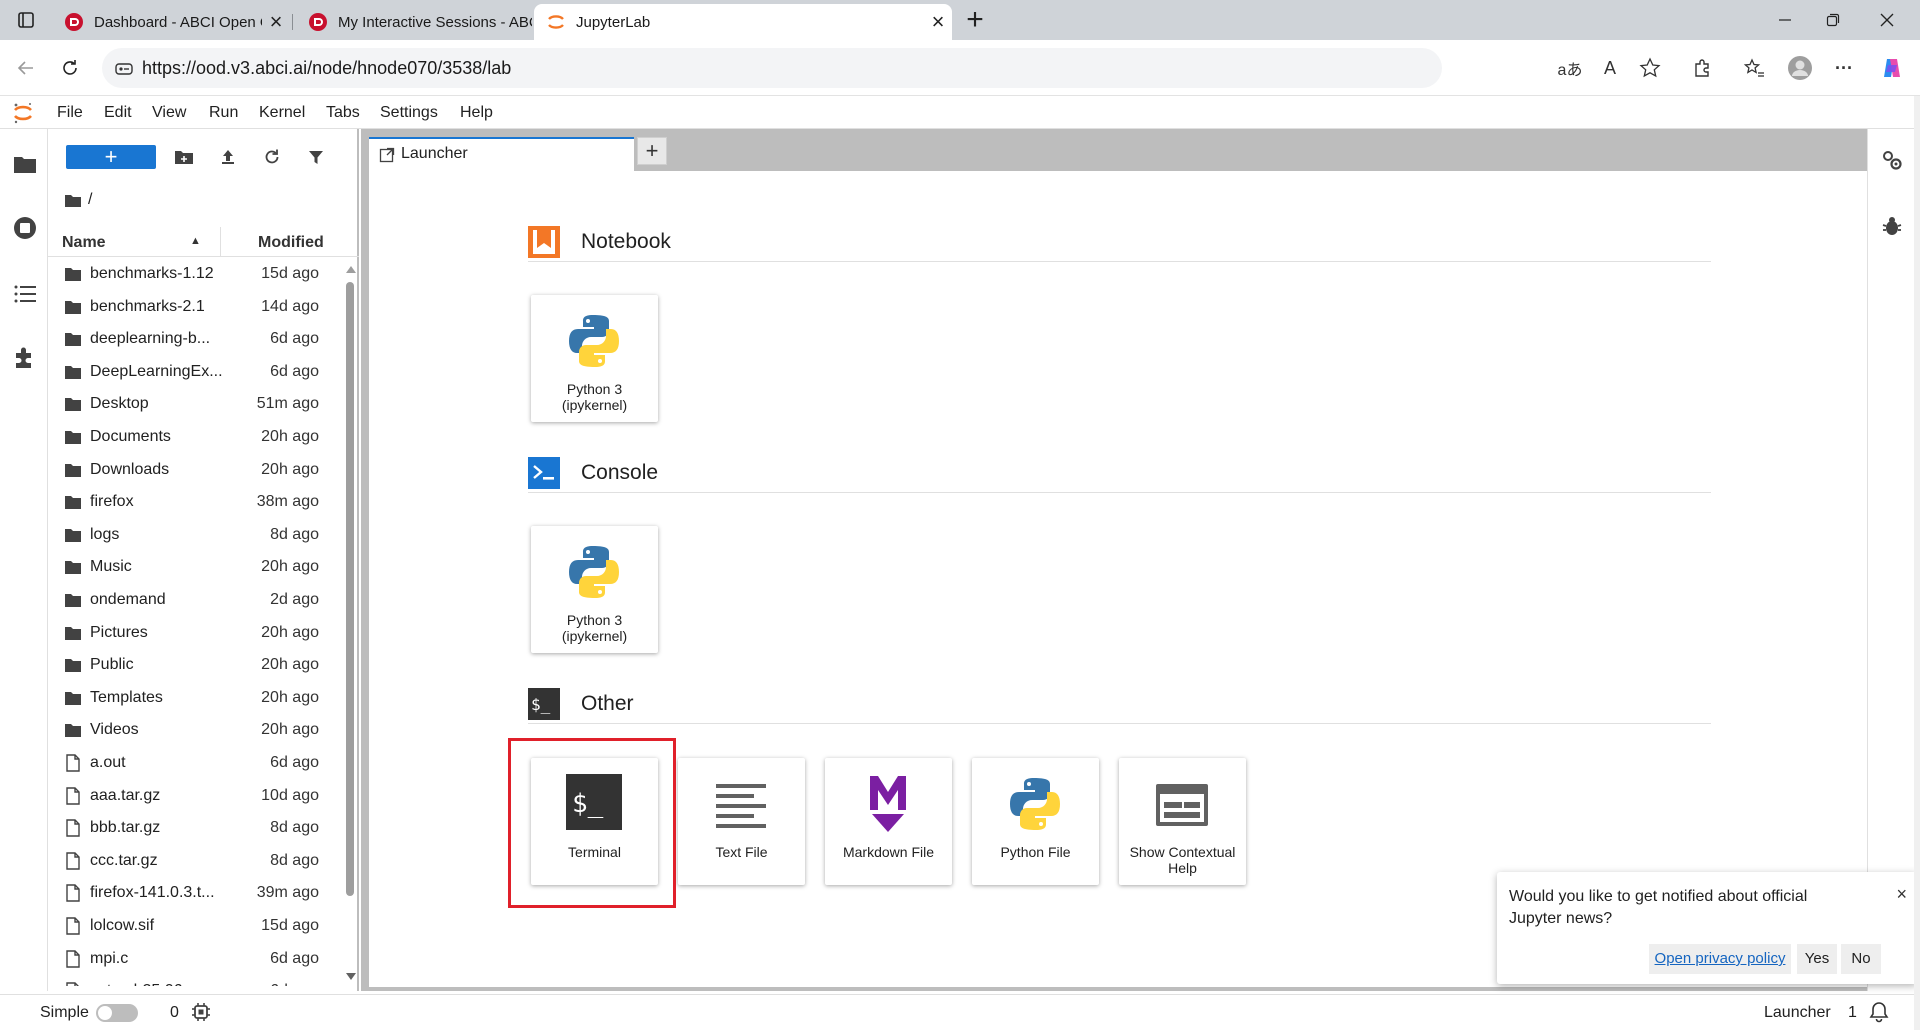 The image size is (1920, 1030). What do you see at coordinates (174, 1013) in the screenshot?
I see `kernel-count: 0` at bounding box center [174, 1013].